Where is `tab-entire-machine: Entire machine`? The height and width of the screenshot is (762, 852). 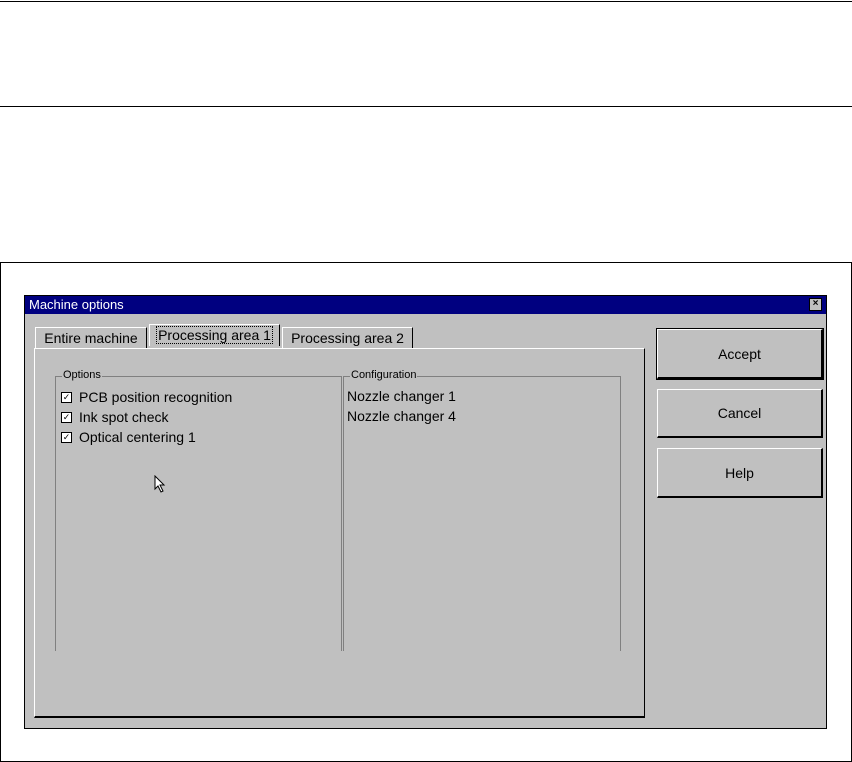 tab-entire-machine: Entire machine is located at coordinates (91, 337).